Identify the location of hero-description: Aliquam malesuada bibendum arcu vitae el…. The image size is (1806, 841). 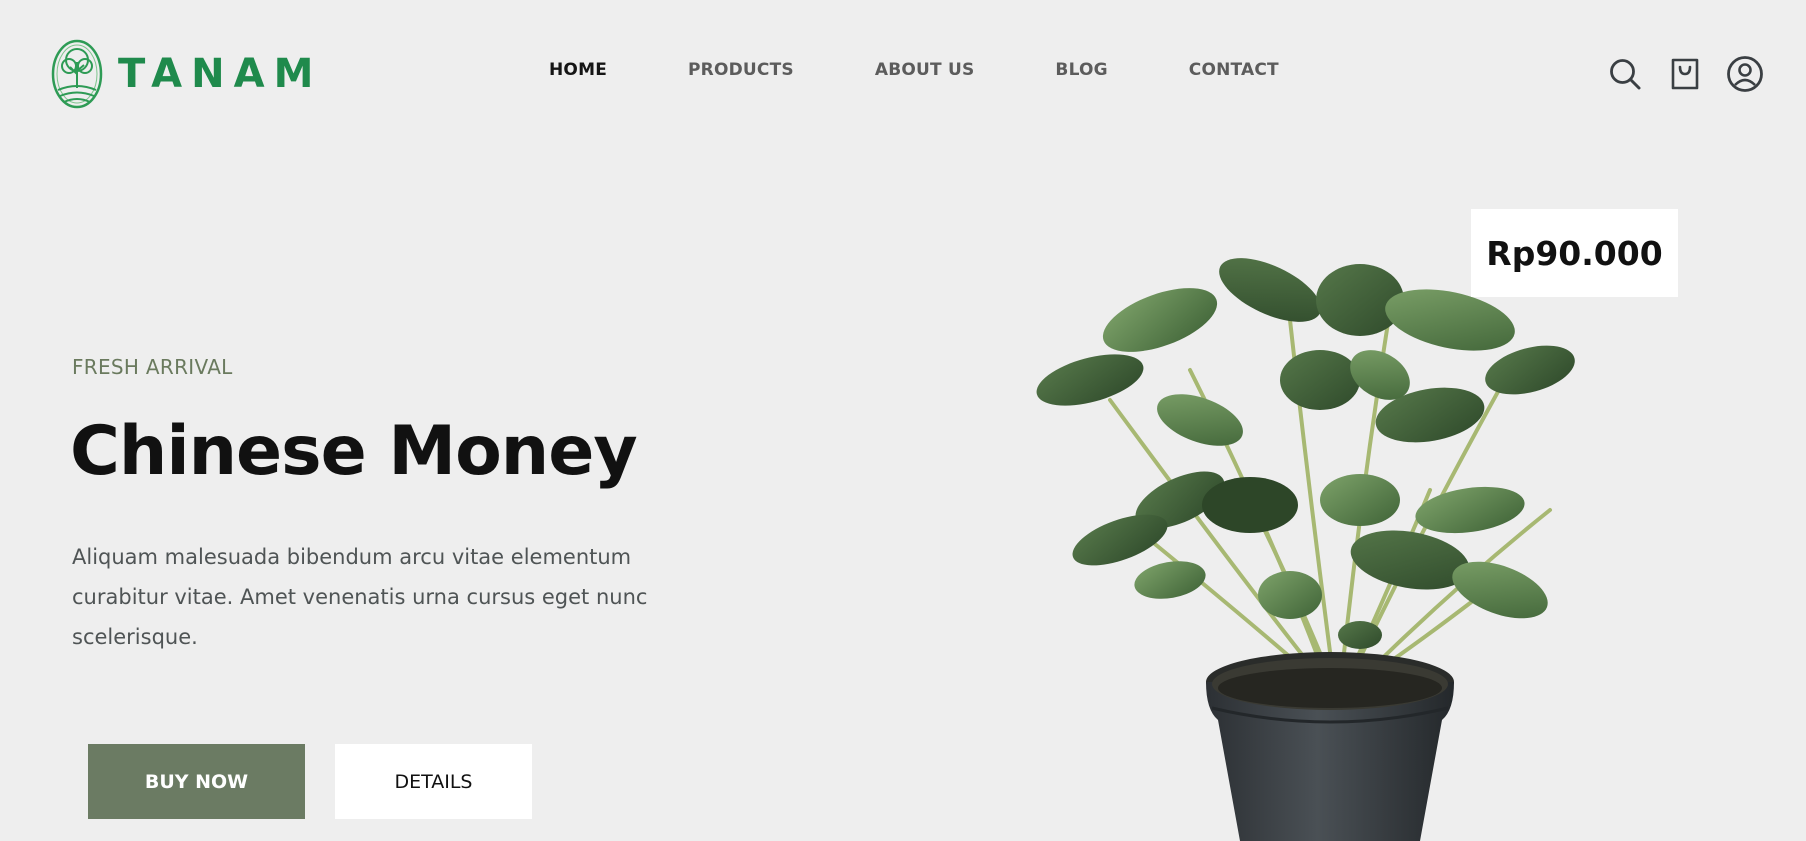
(360, 597).